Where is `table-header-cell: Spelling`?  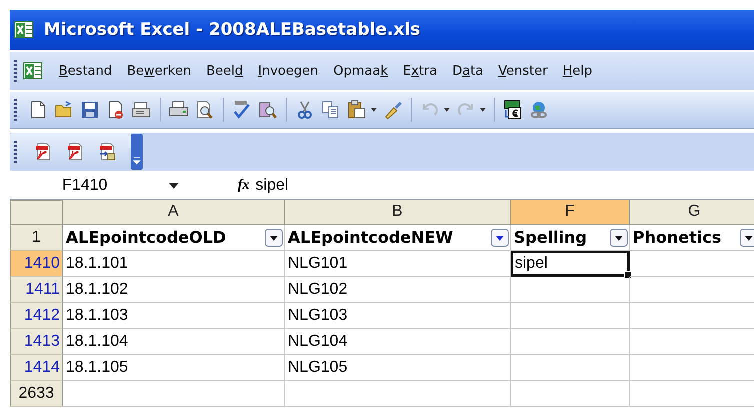
table-header-cell: Spelling is located at coordinates (551, 237).